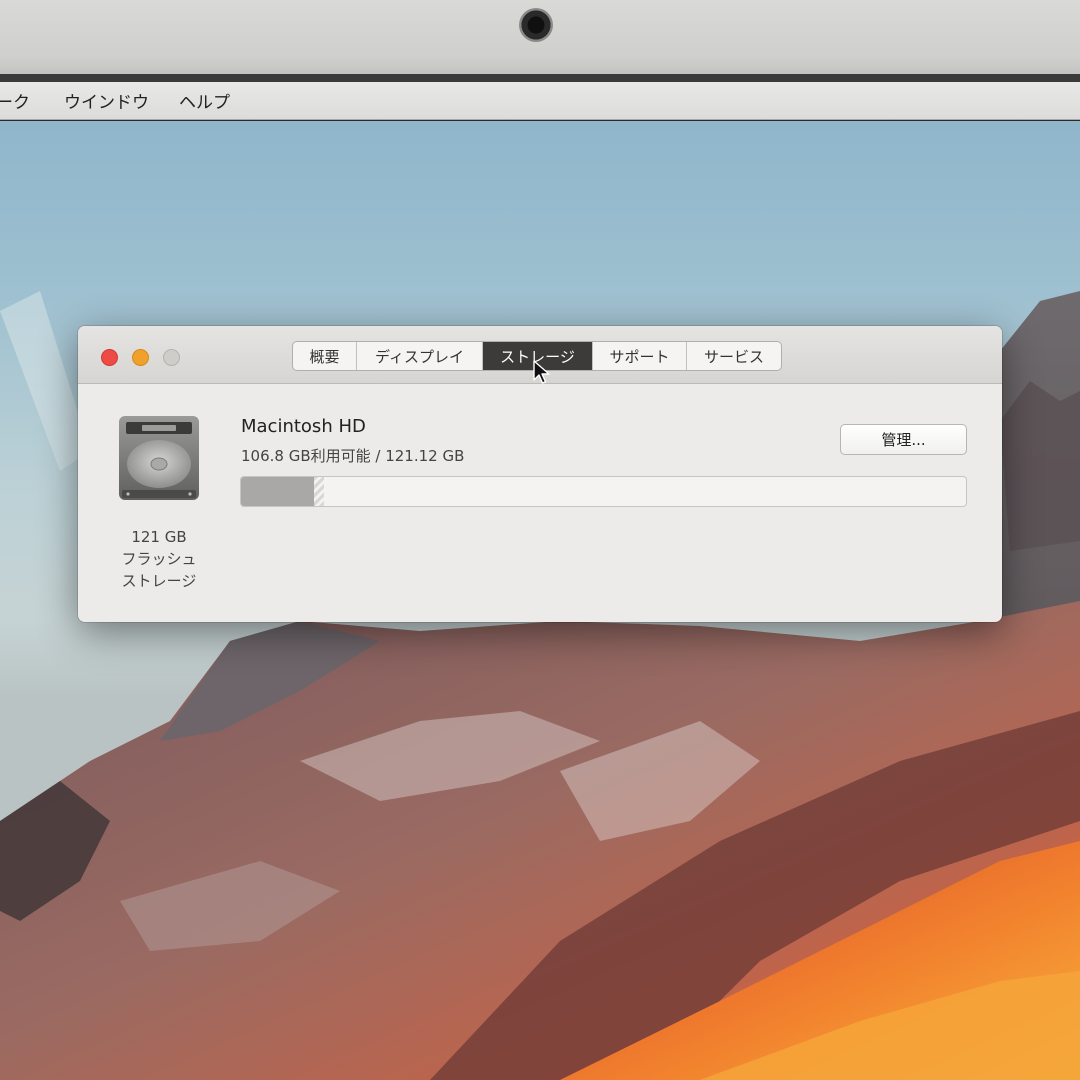 Image resolution: width=1080 pixels, height=1080 pixels. What do you see at coordinates (159, 458) in the screenshot?
I see `hard-drive-icon` at bounding box center [159, 458].